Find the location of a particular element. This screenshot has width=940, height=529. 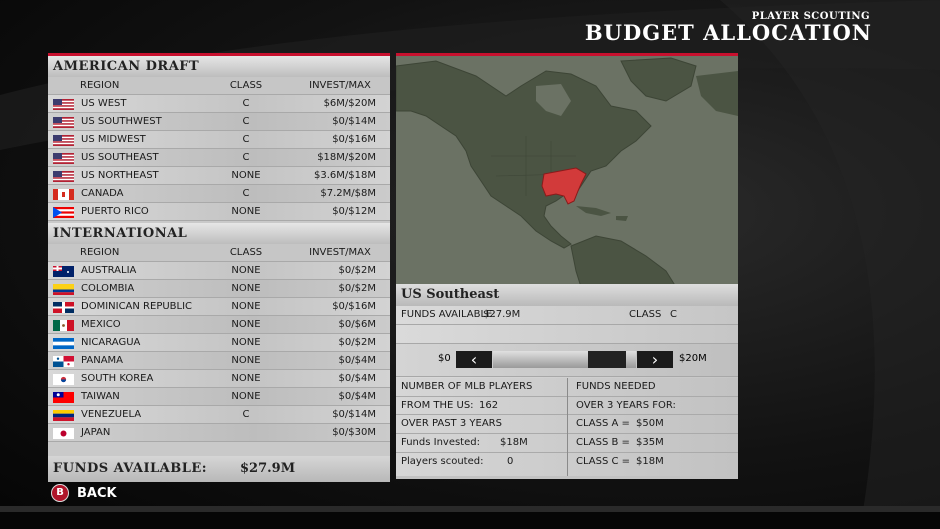

region-name: NICARAGUA is located at coordinates (111, 342).